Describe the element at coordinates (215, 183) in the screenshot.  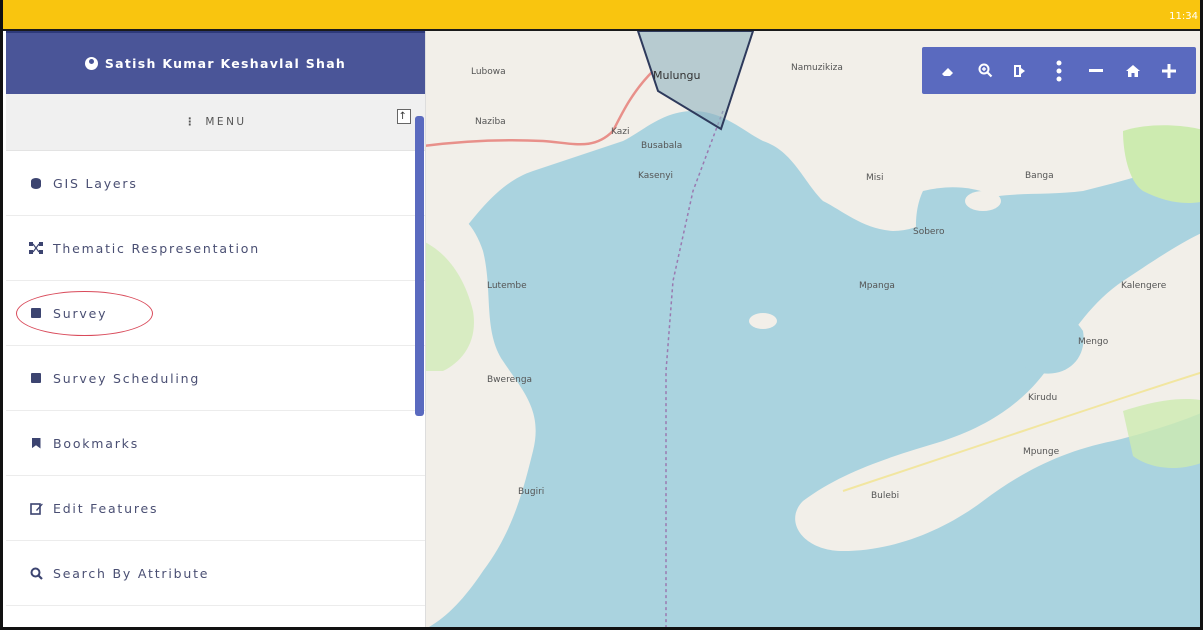
I see `menu-item-gis-layers: GIS Layers` at that location.